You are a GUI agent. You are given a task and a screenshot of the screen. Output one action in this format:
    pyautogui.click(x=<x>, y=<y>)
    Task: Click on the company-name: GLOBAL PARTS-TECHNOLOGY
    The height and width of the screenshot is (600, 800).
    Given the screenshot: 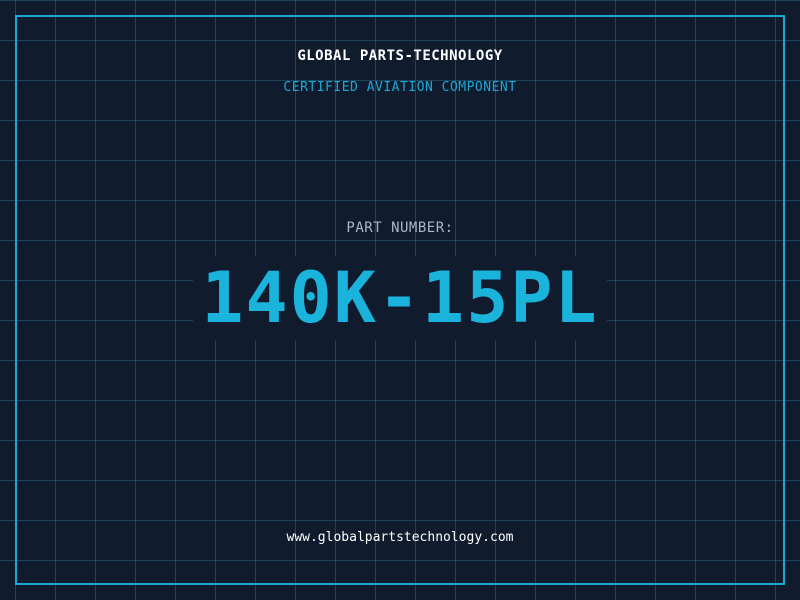 What is the action you would take?
    pyautogui.click(x=400, y=56)
    